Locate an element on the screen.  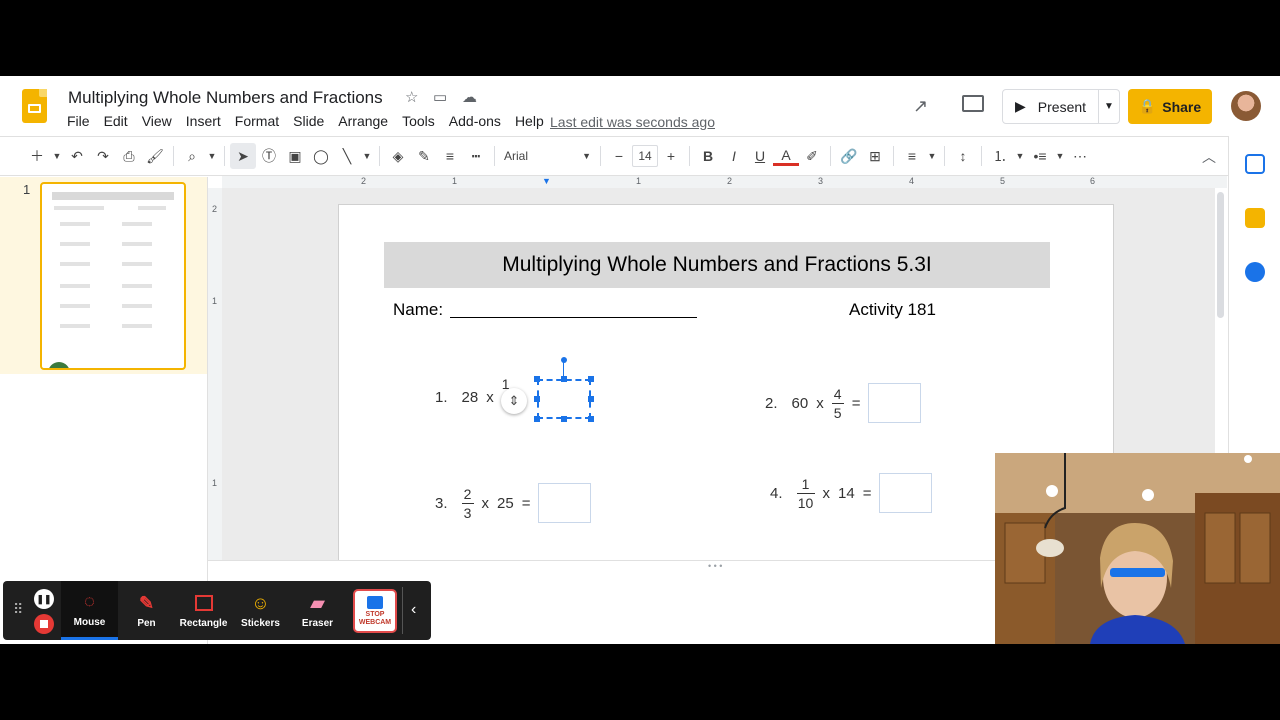
problem-2: 2. 60 x 45 = is located at coordinates (843, 403).